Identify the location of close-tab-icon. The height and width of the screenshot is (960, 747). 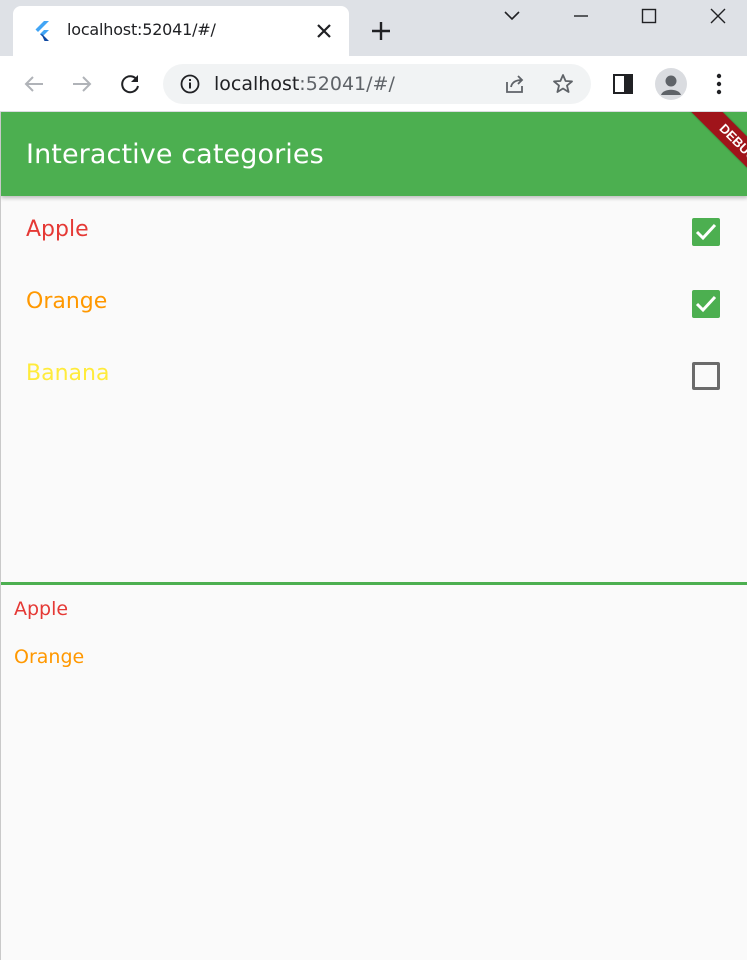
(324, 31).